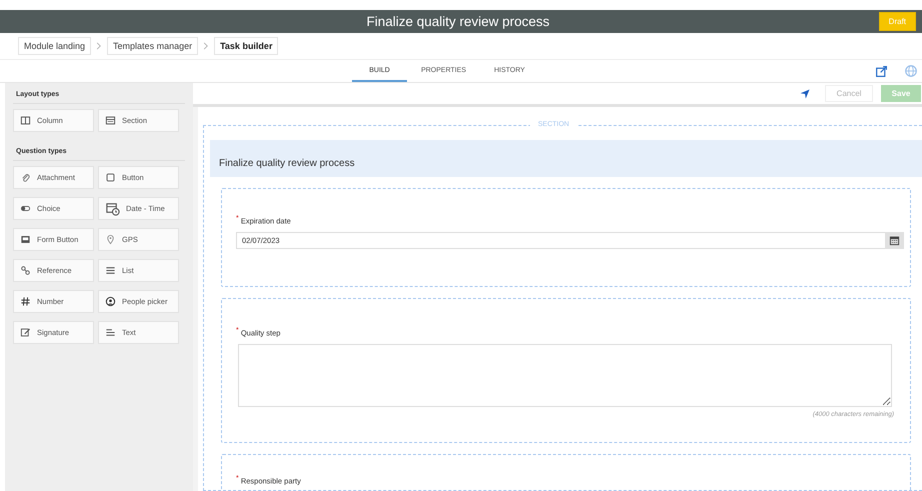 Image resolution: width=922 pixels, height=491 pixels. What do you see at coordinates (881, 71) in the screenshot?
I see `edit-icon` at bounding box center [881, 71].